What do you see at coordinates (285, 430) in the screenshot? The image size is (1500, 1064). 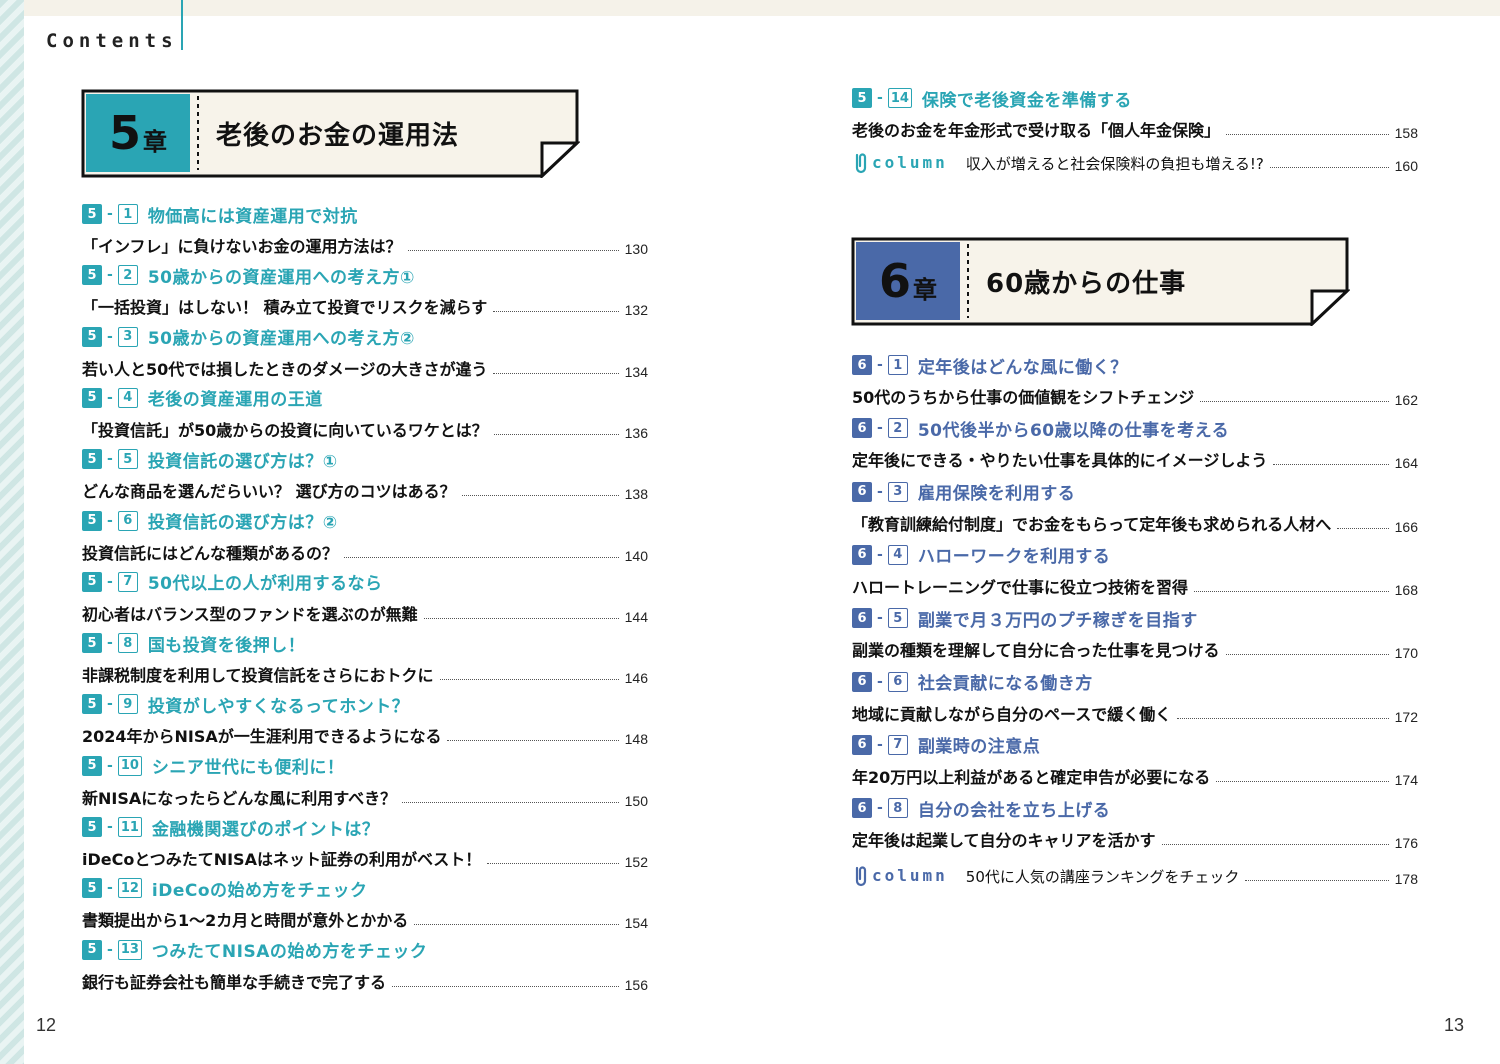 I see `section-description: 「投資信託」が50歳からの投資に向いているワケとは？` at bounding box center [285, 430].